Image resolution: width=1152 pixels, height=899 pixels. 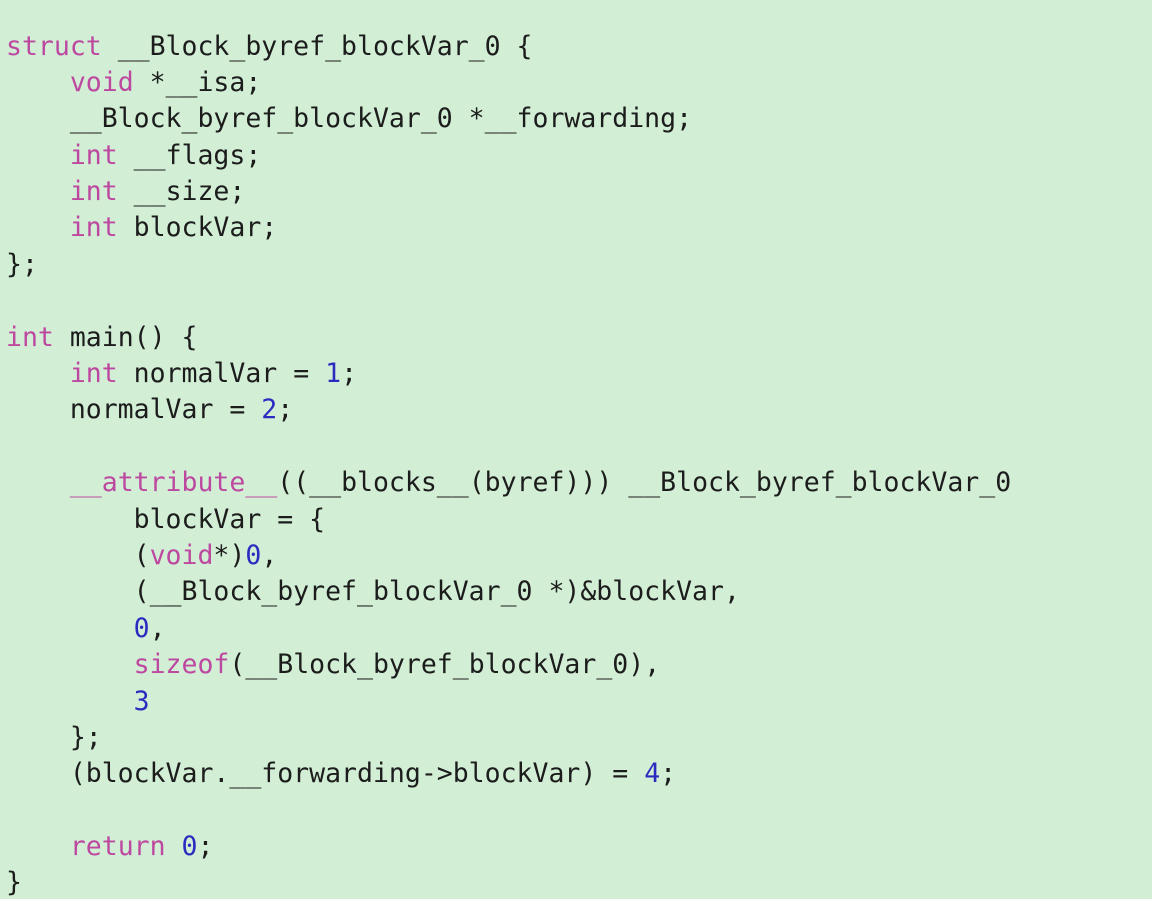 I want to click on code-number: 1, so click(x=333, y=374).